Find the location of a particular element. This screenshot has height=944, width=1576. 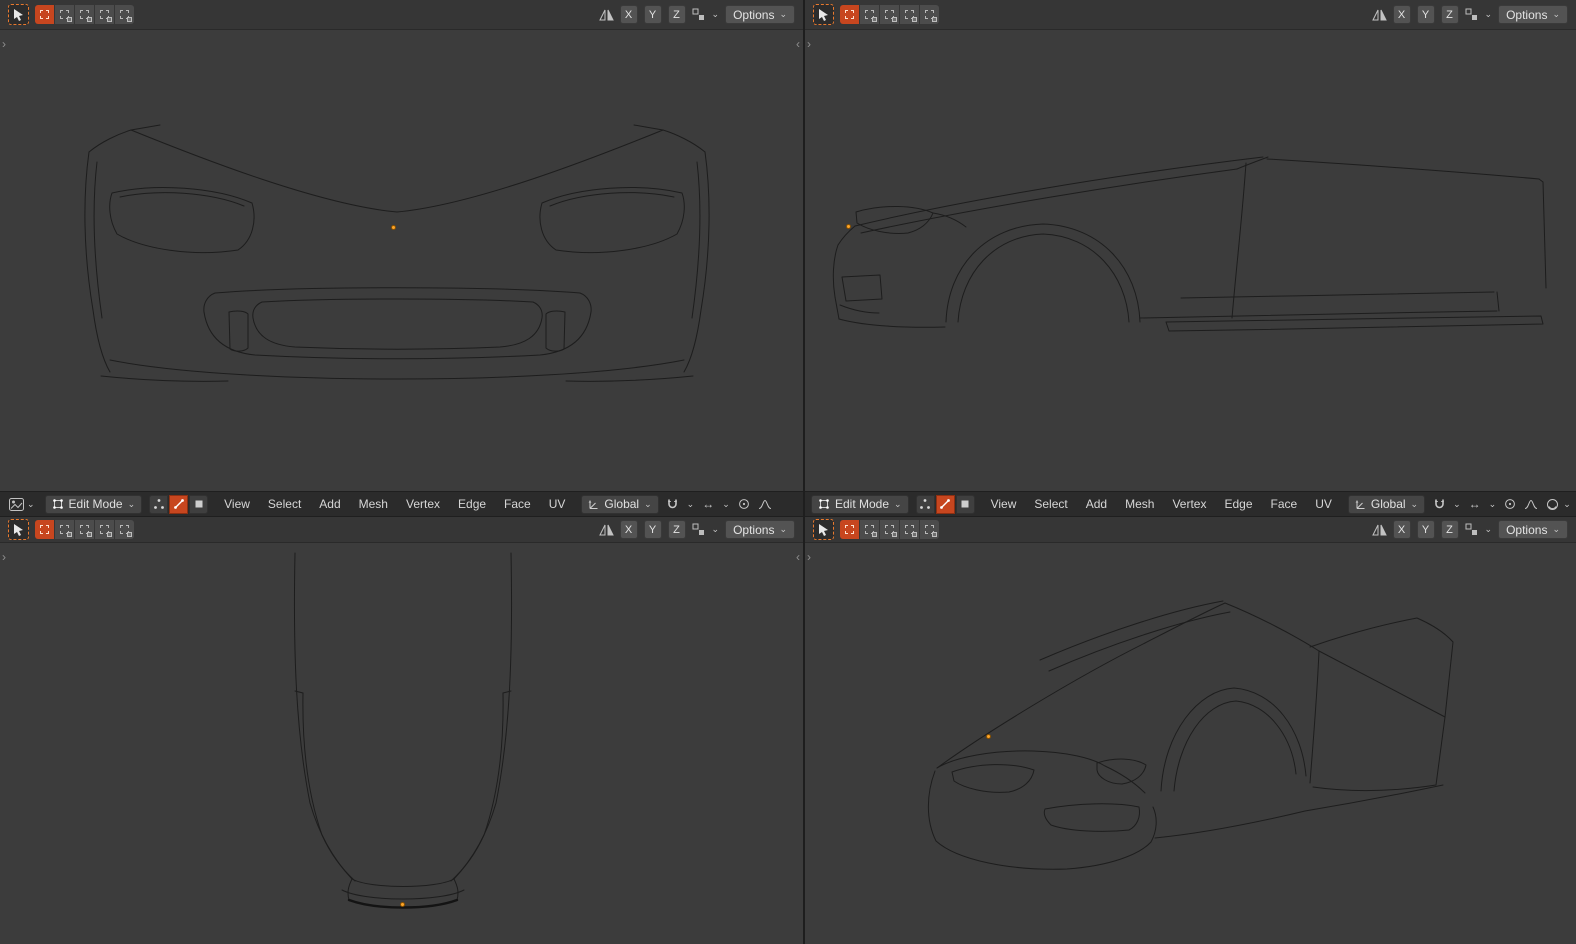

viewport-shading-icon is located at coordinates (1552, 504).